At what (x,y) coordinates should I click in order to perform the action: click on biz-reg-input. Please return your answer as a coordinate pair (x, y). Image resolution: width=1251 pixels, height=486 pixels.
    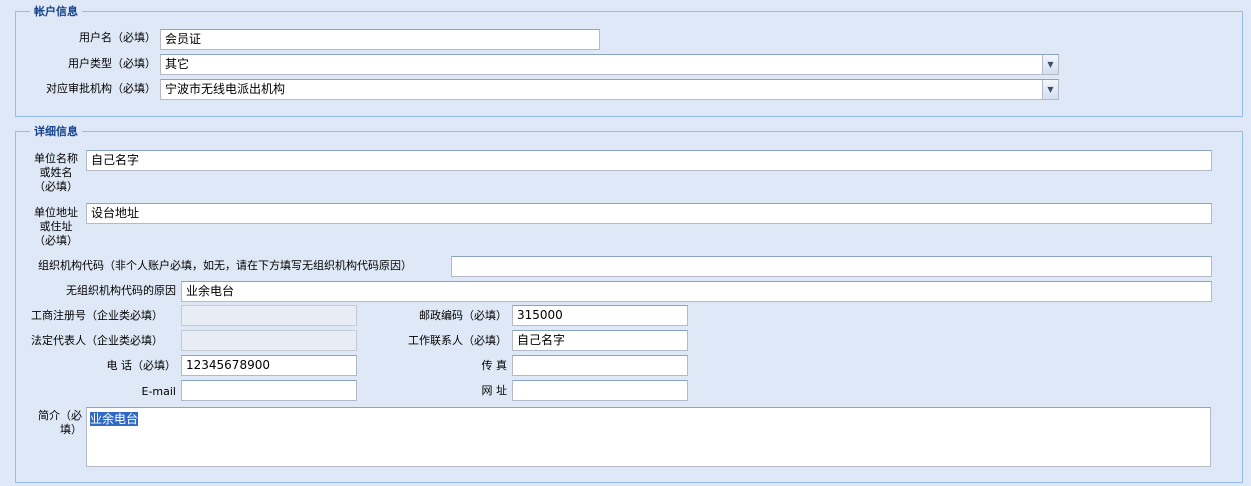
    Looking at the image, I should click on (269, 315).